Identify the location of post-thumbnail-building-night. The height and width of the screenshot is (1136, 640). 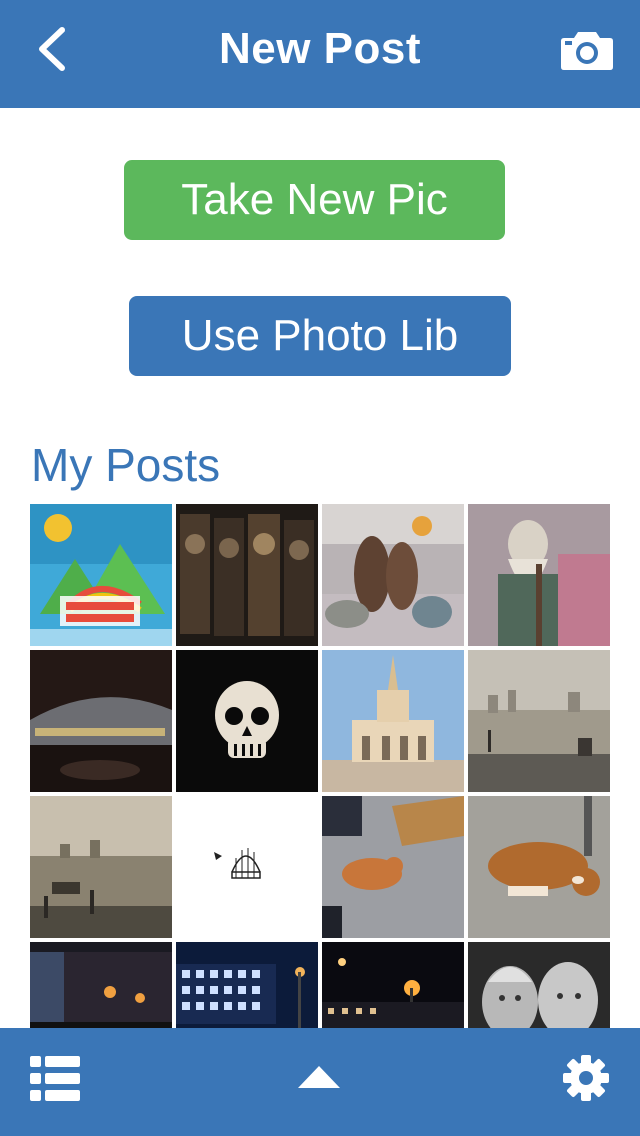
(247, 985).